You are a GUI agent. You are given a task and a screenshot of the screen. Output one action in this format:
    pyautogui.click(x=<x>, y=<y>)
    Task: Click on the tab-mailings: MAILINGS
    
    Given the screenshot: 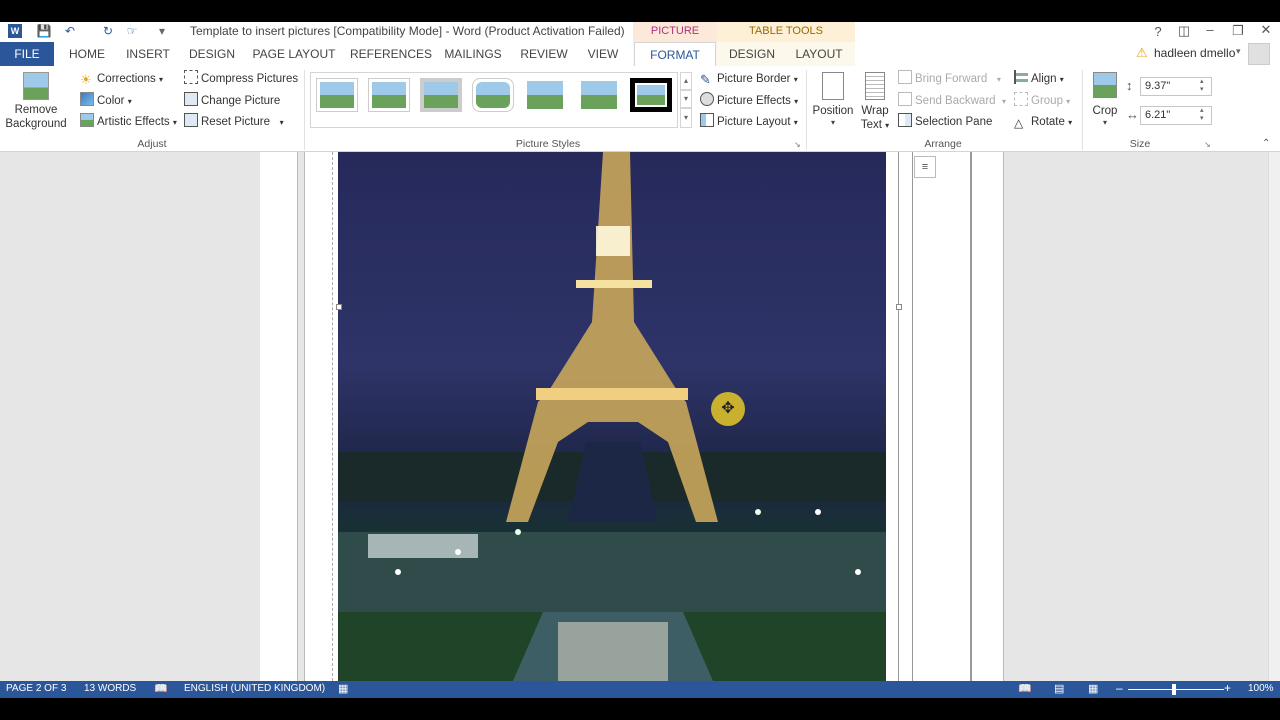 What is the action you would take?
    pyautogui.click(x=473, y=54)
    